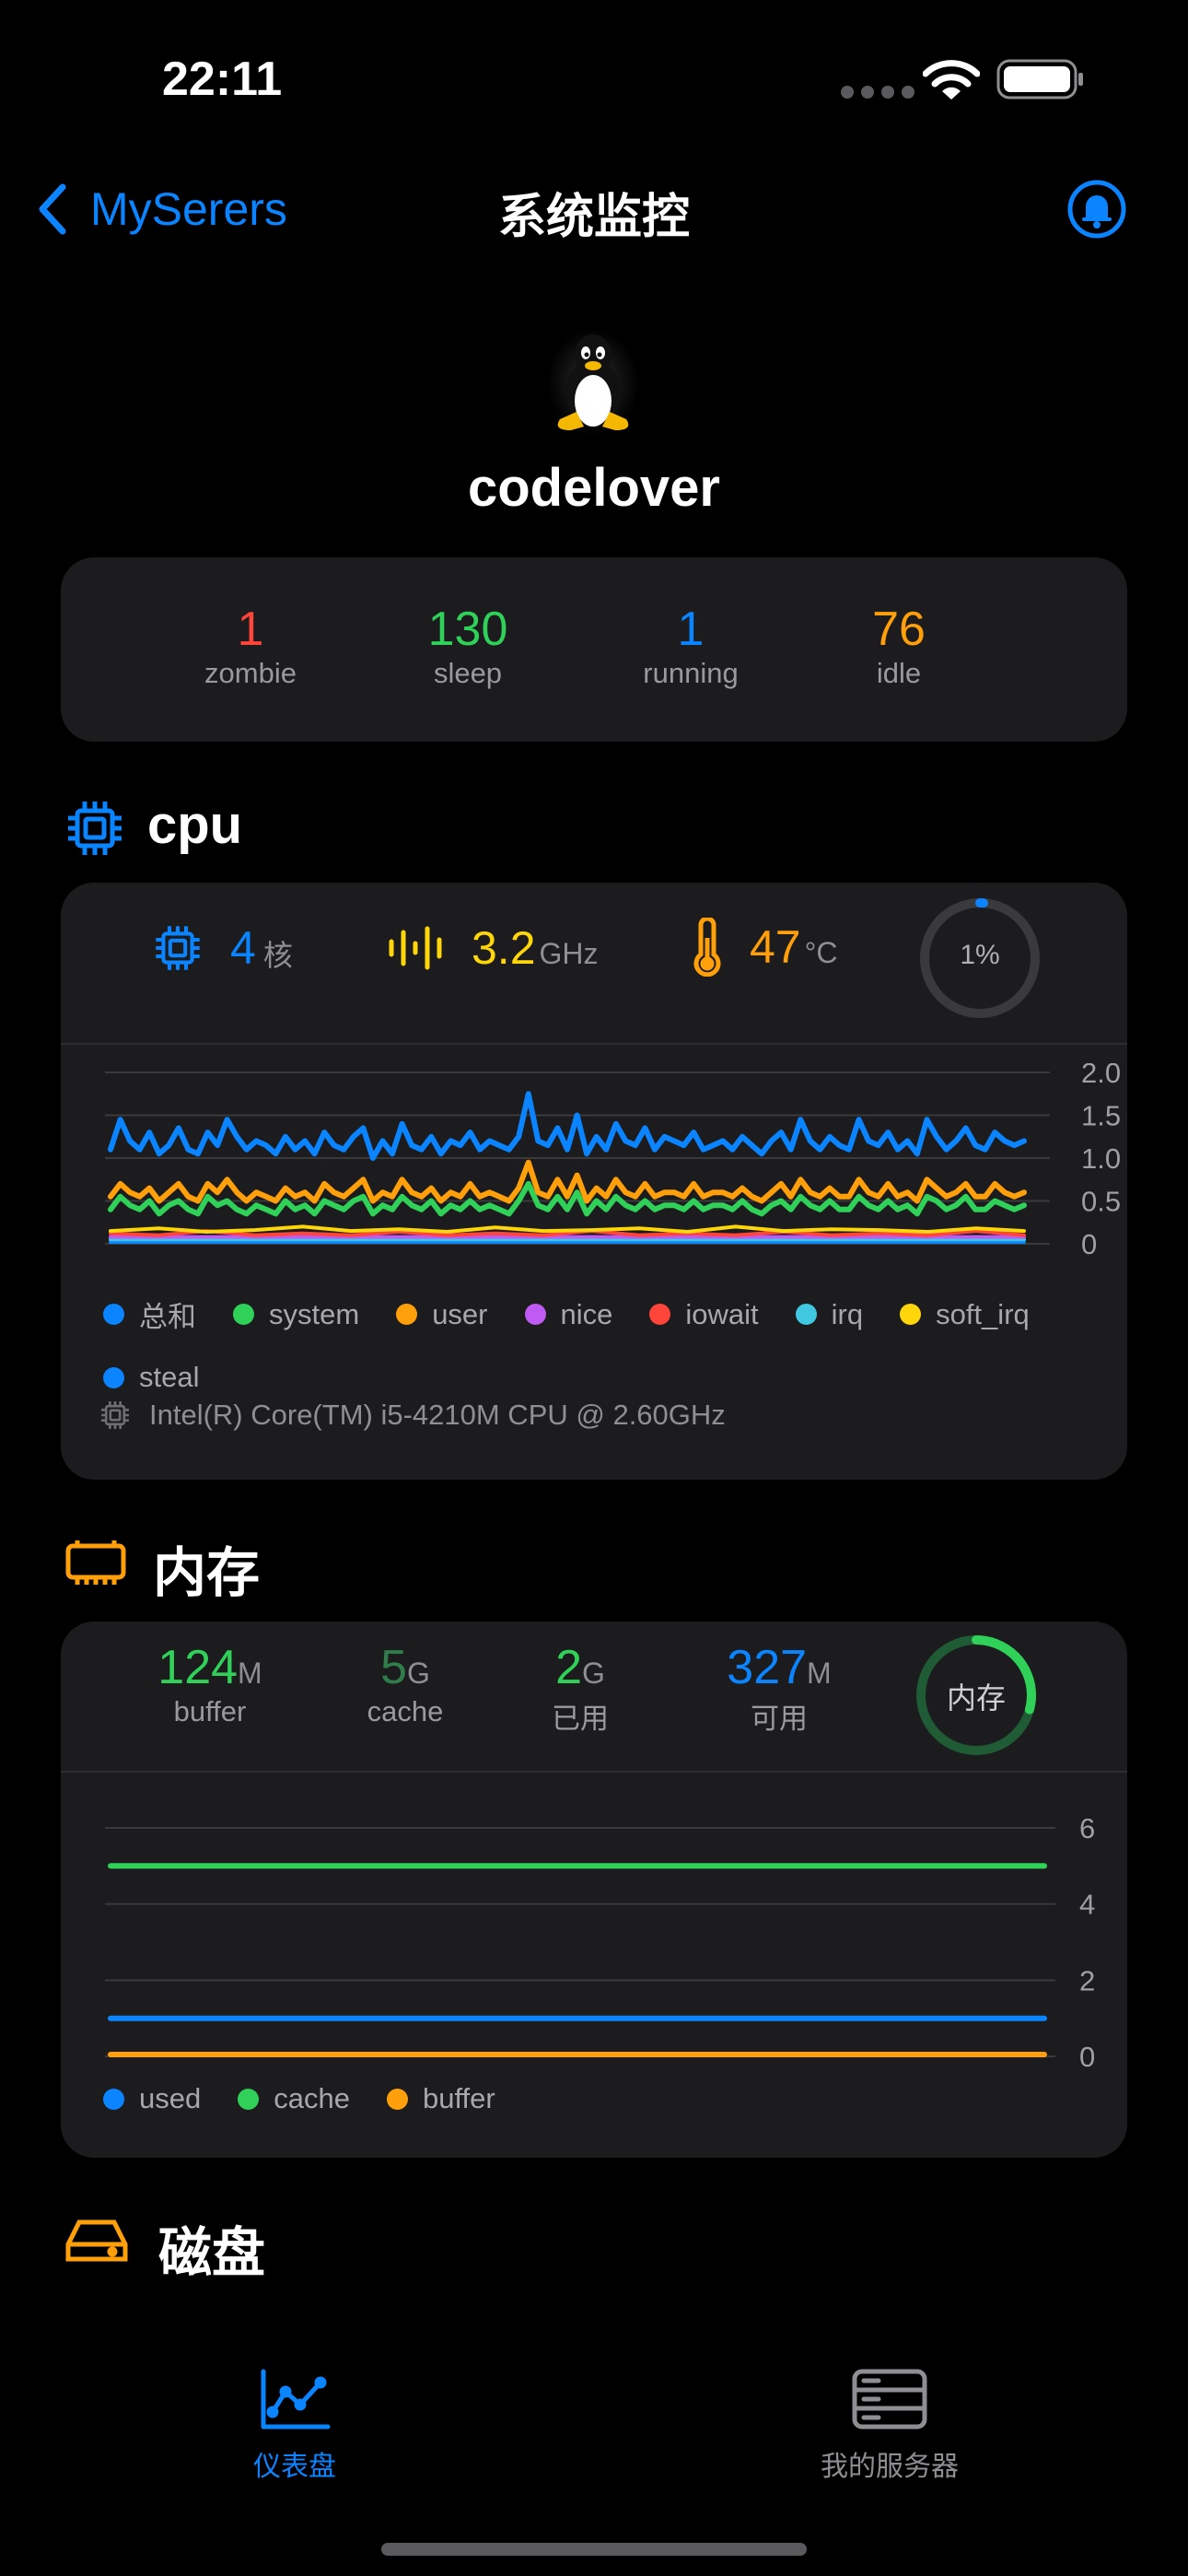 The image size is (1188, 2576). What do you see at coordinates (586, 1313) in the screenshot?
I see `legend-label: nice` at bounding box center [586, 1313].